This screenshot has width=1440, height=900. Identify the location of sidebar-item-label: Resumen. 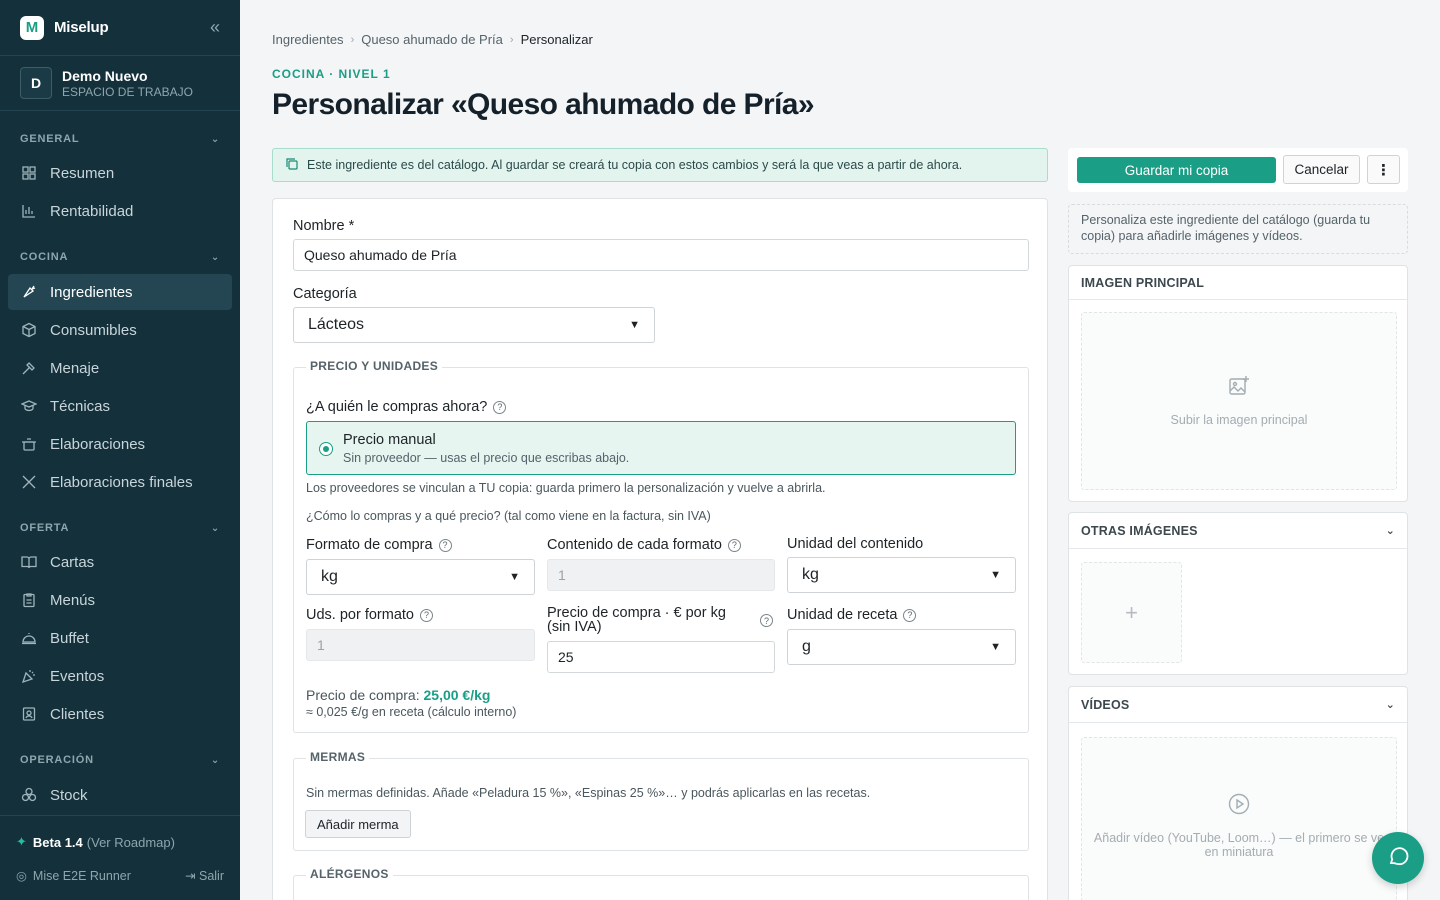
(82, 173).